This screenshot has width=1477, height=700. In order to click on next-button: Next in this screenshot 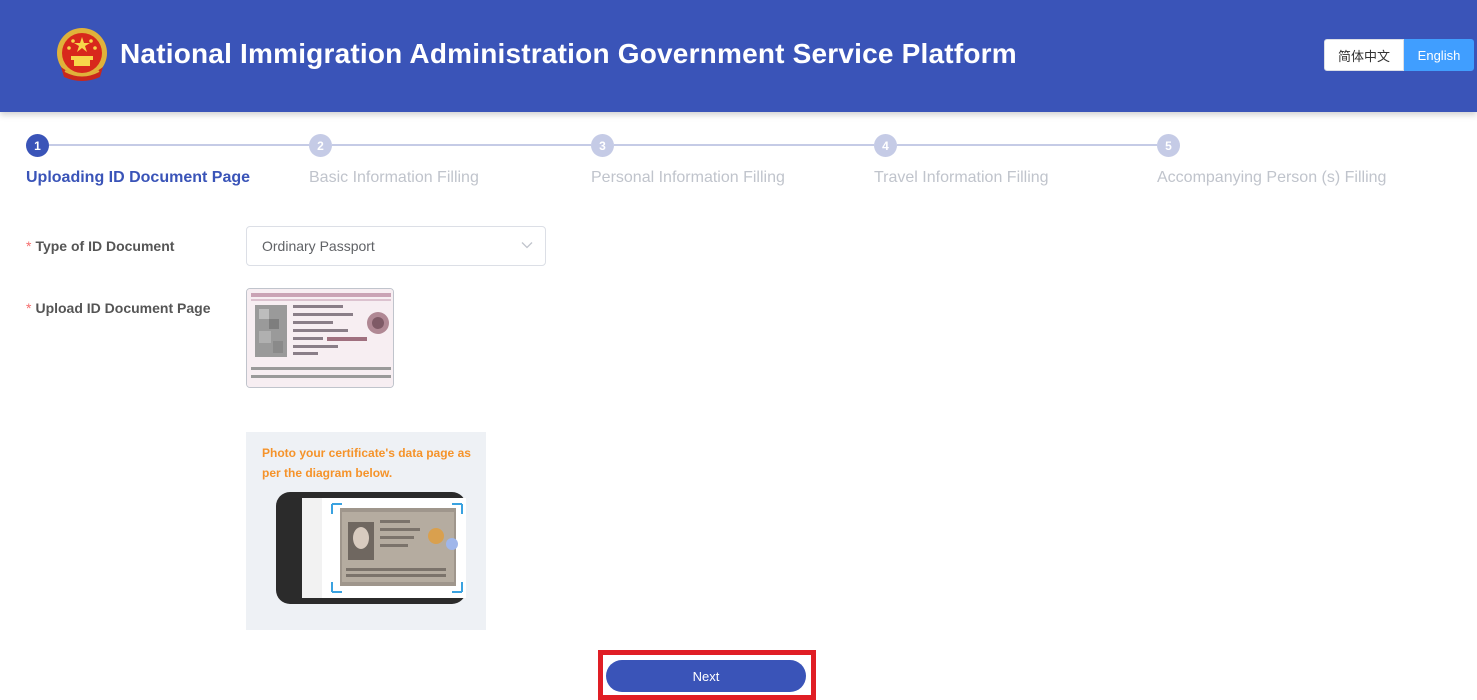, I will do `click(706, 676)`.